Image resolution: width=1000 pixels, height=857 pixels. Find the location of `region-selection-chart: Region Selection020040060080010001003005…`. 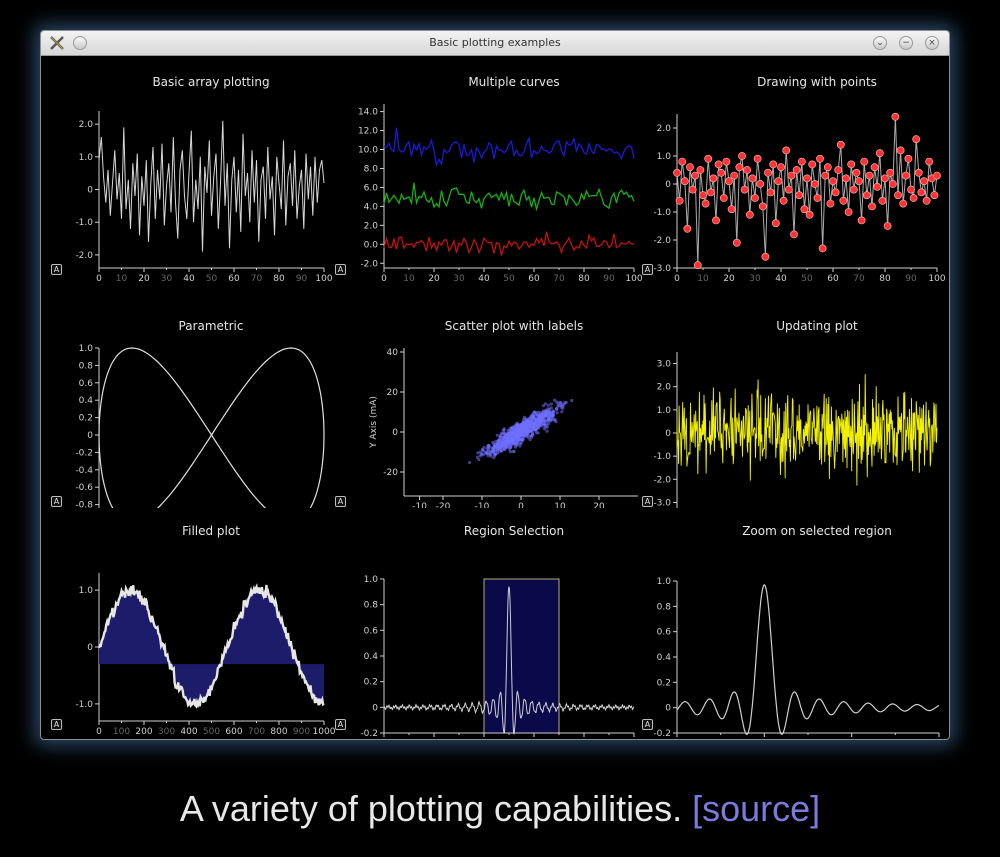

region-selection-chart: Region Selection020040060080010001003005… is located at coordinates (495, 625).